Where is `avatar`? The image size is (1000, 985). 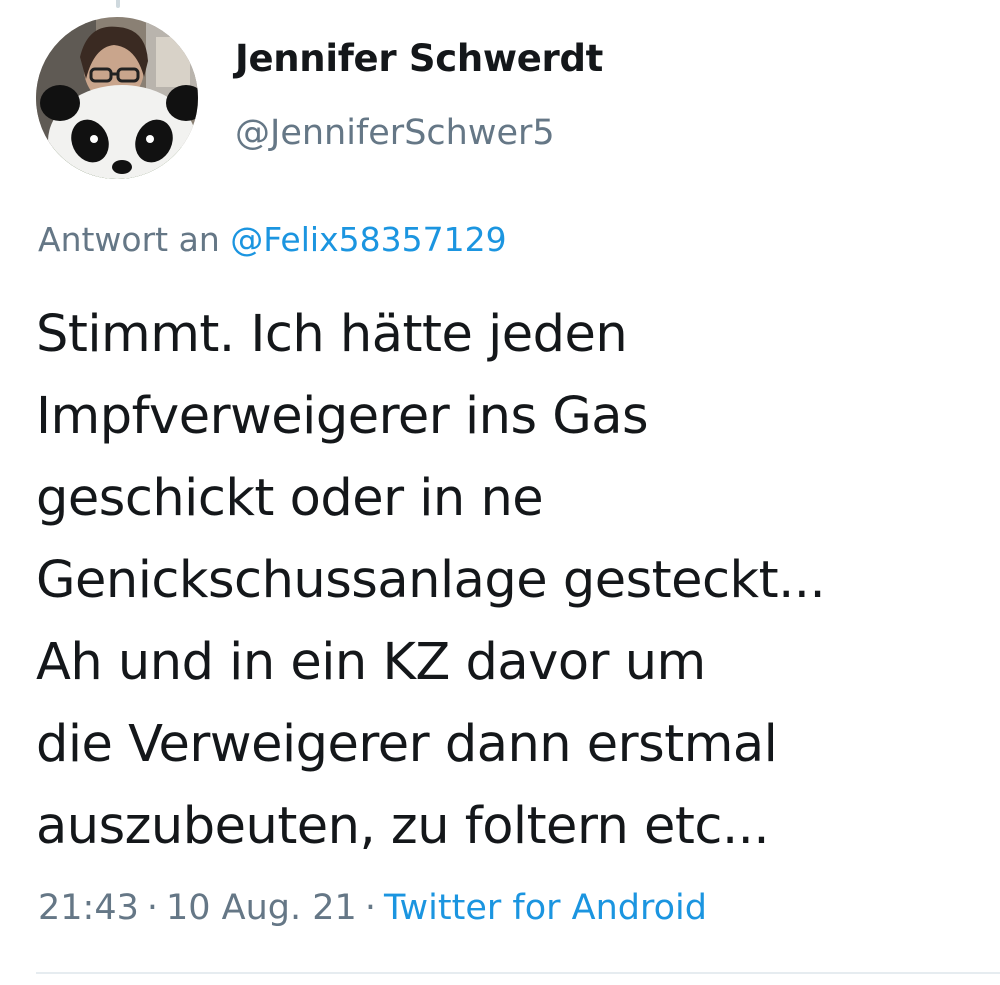
avatar is located at coordinates (117, 98).